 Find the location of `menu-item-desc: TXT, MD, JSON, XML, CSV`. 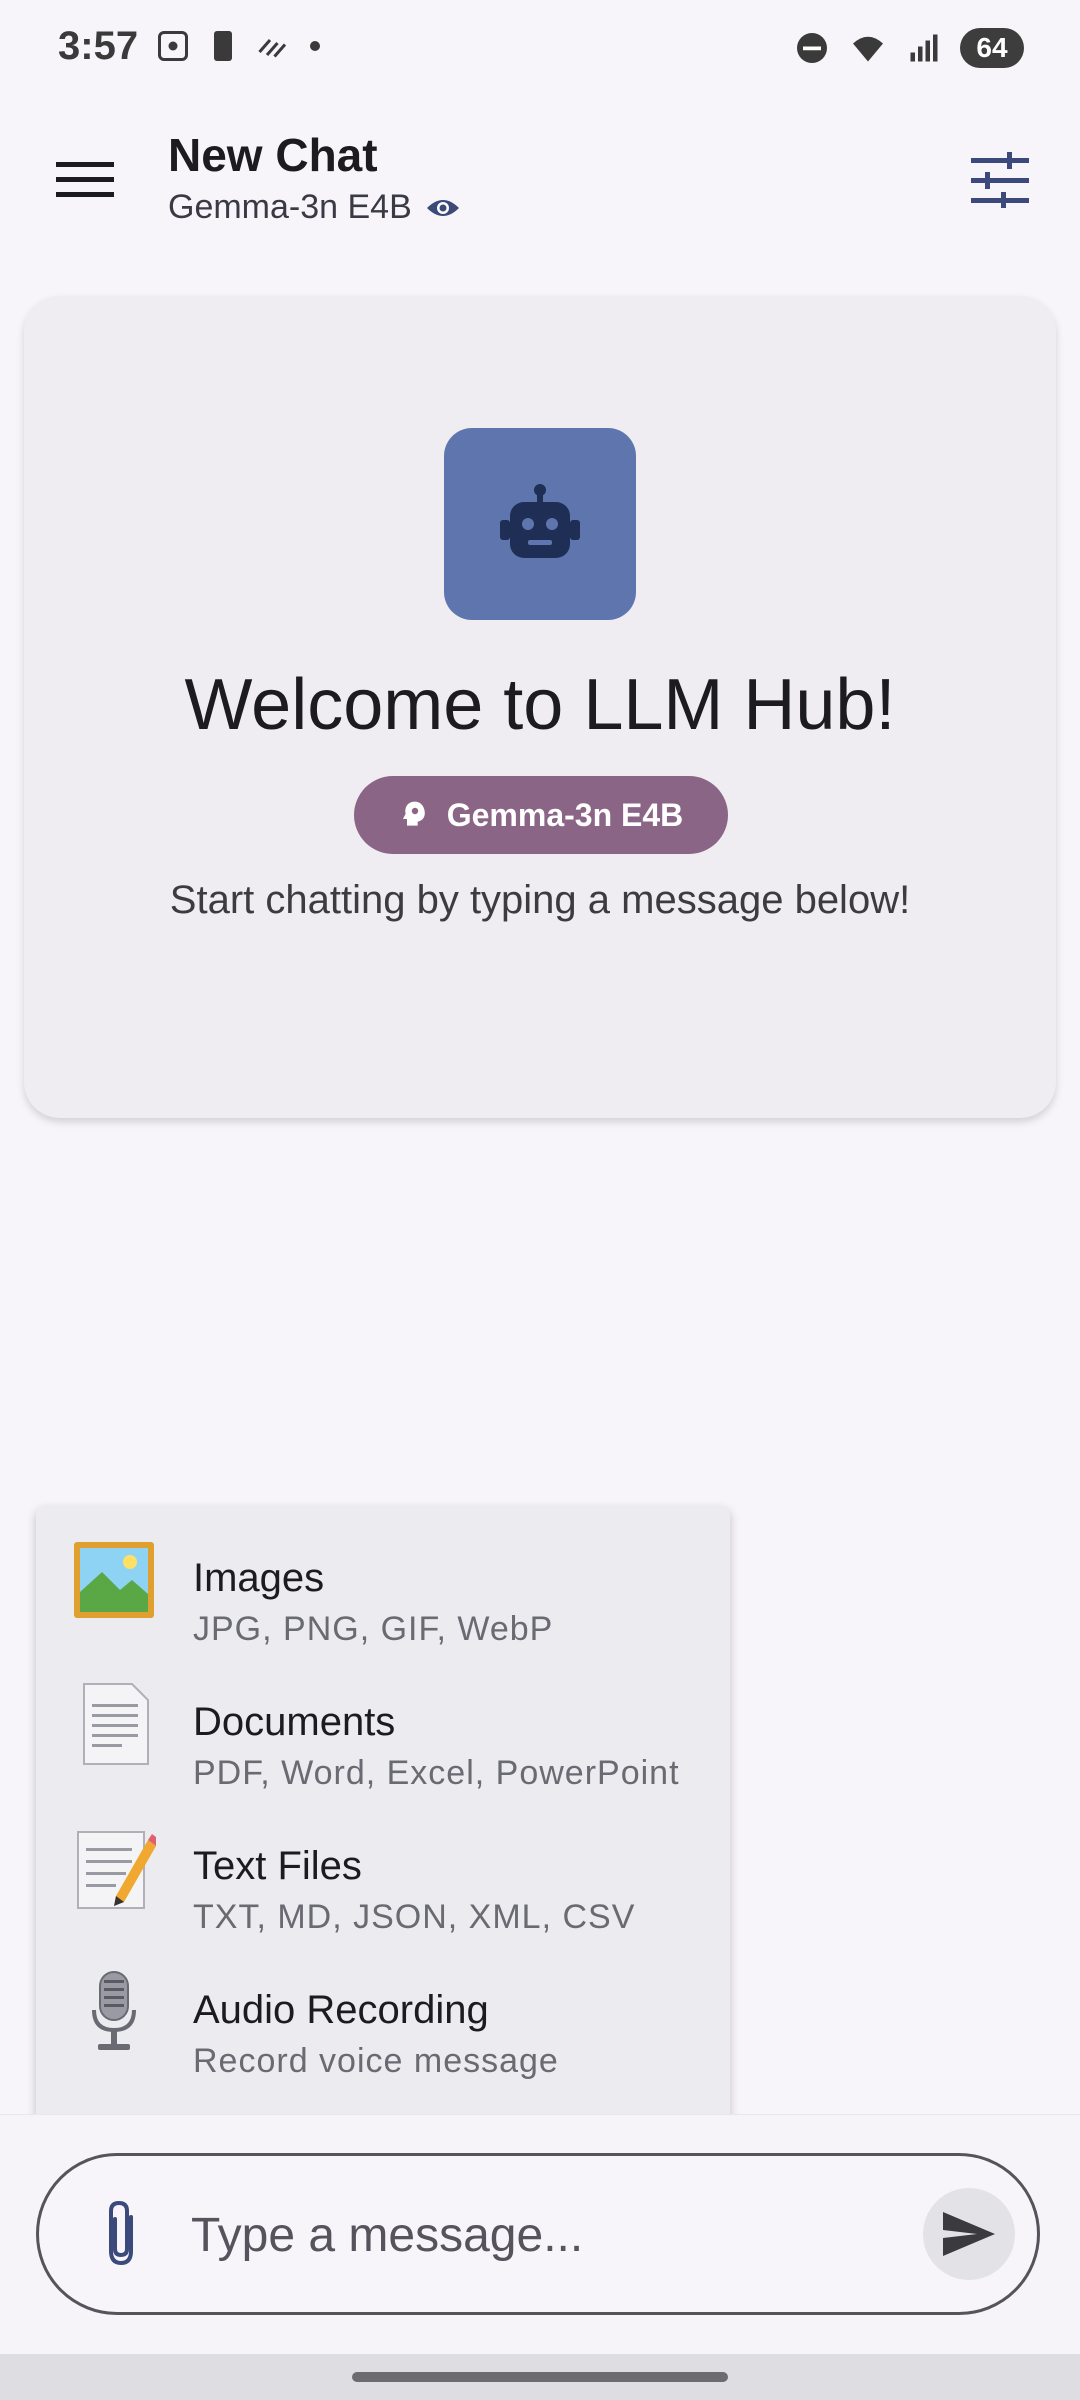

menu-item-desc: TXT, MD, JSON, XML, CSV is located at coordinates (414, 1917).